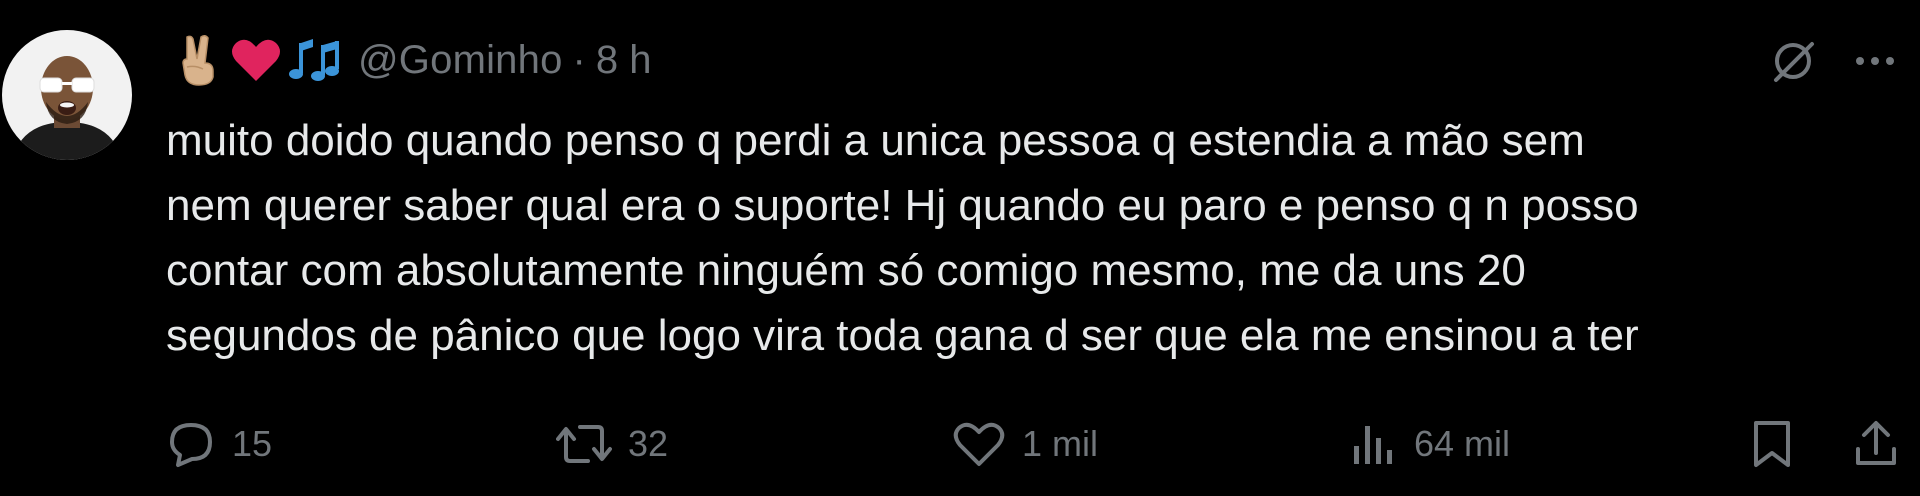 The width and height of the screenshot is (1920, 496). What do you see at coordinates (584, 444) in the screenshot?
I see `repost-icon` at bounding box center [584, 444].